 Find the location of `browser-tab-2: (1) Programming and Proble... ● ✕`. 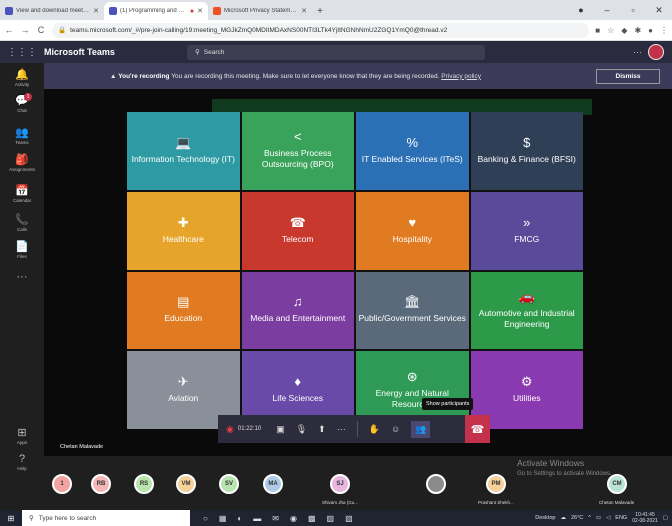

browser-tab-2: (1) Programming and Proble... ● ✕ is located at coordinates (156, 11).